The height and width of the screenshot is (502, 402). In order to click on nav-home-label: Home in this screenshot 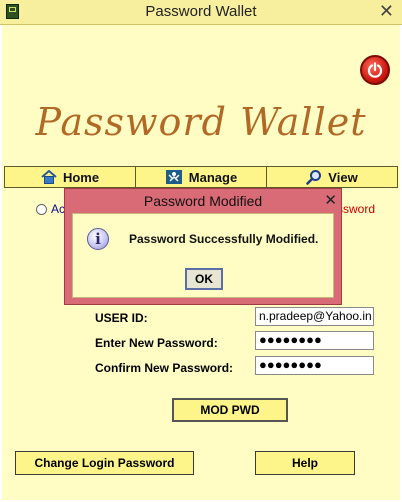, I will do `click(81, 177)`.